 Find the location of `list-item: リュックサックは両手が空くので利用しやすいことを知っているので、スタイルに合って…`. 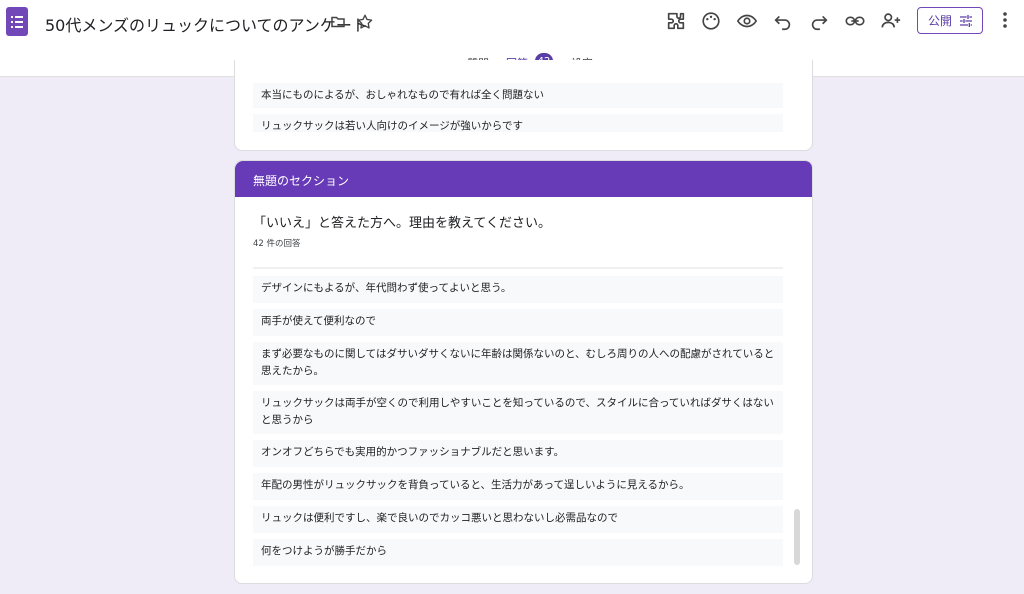

list-item: リュックサックは両手が空くので利用しやすいことを知っているので、スタイルに合って… is located at coordinates (518, 412).